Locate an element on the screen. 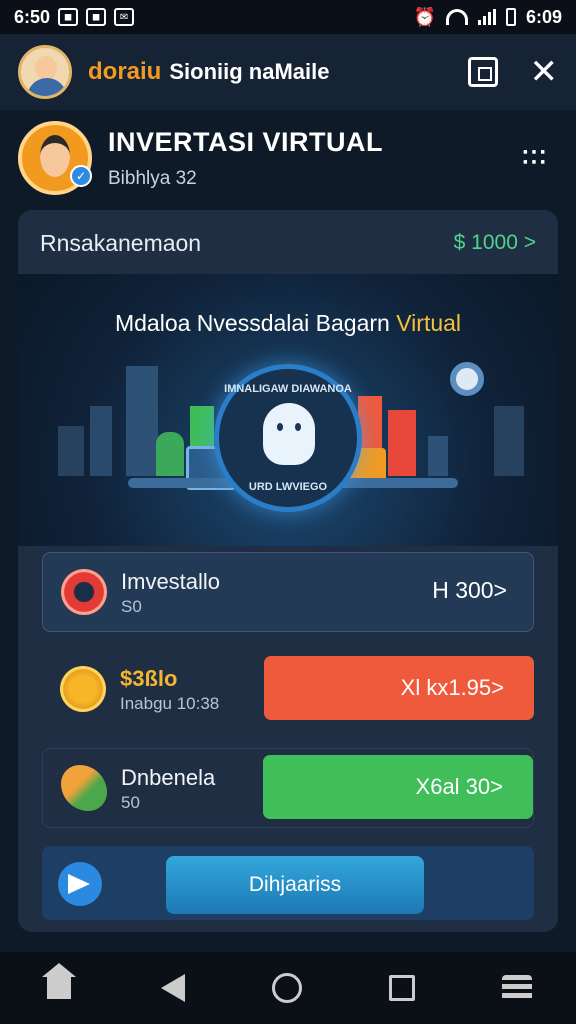  status-time-left: 6:50 is located at coordinates (32, 16).